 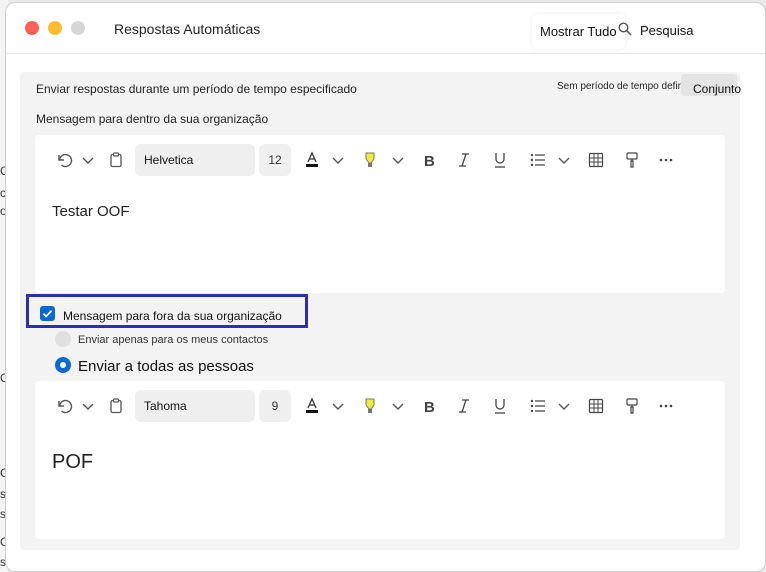 What do you see at coordinates (47, 313) in the screenshot?
I see `outside-message-checkbox` at bounding box center [47, 313].